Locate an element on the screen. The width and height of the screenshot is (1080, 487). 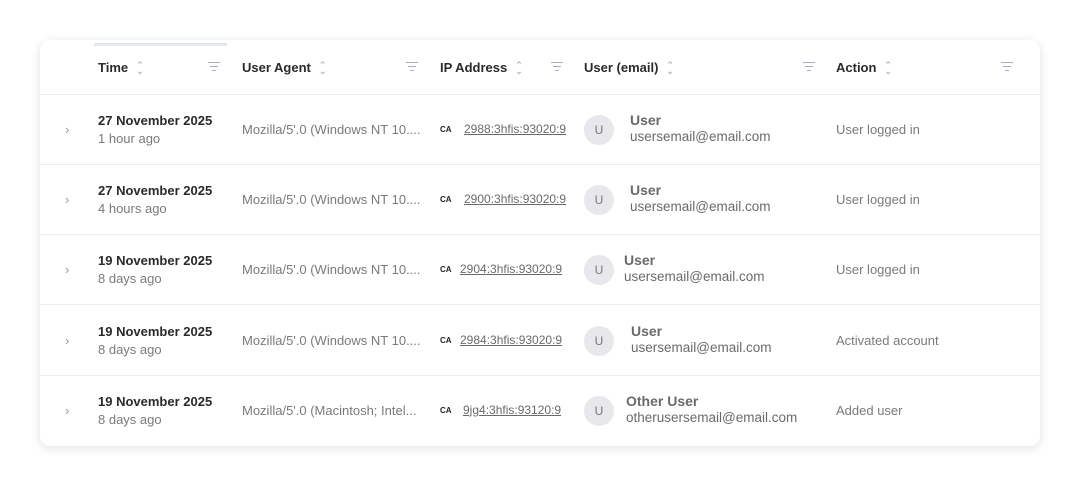
column-header-user-agent: User Agent ⌃ ⌄ is located at coordinates (284, 67).